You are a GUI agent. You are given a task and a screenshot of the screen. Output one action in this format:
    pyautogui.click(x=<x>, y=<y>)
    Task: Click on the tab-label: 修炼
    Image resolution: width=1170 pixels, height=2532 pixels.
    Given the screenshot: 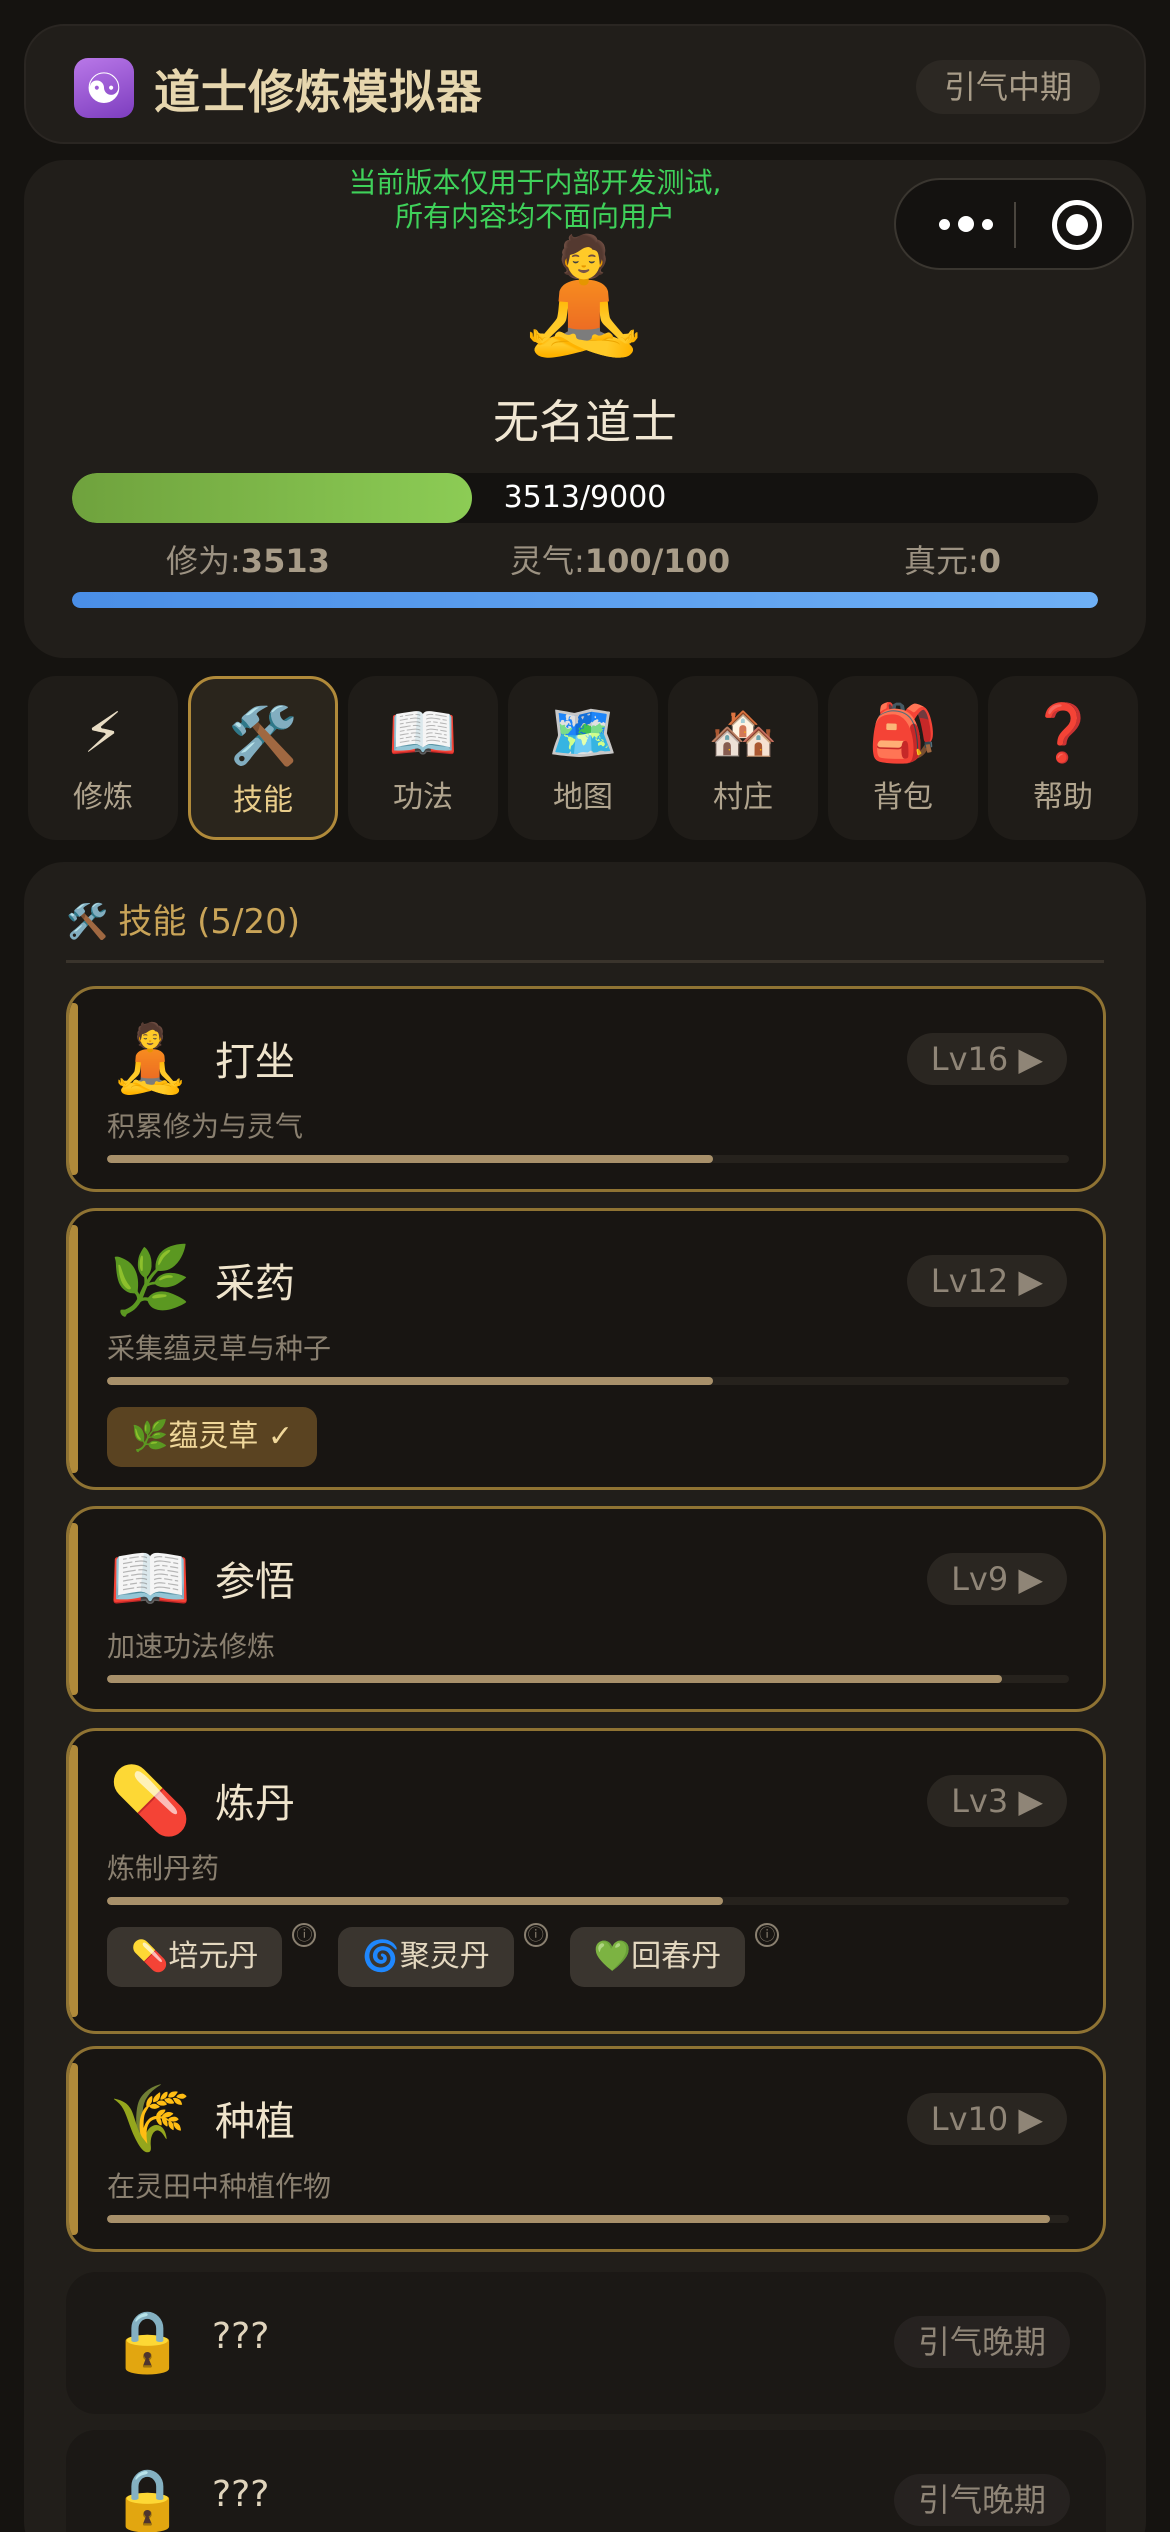 What is the action you would take?
    pyautogui.click(x=103, y=797)
    